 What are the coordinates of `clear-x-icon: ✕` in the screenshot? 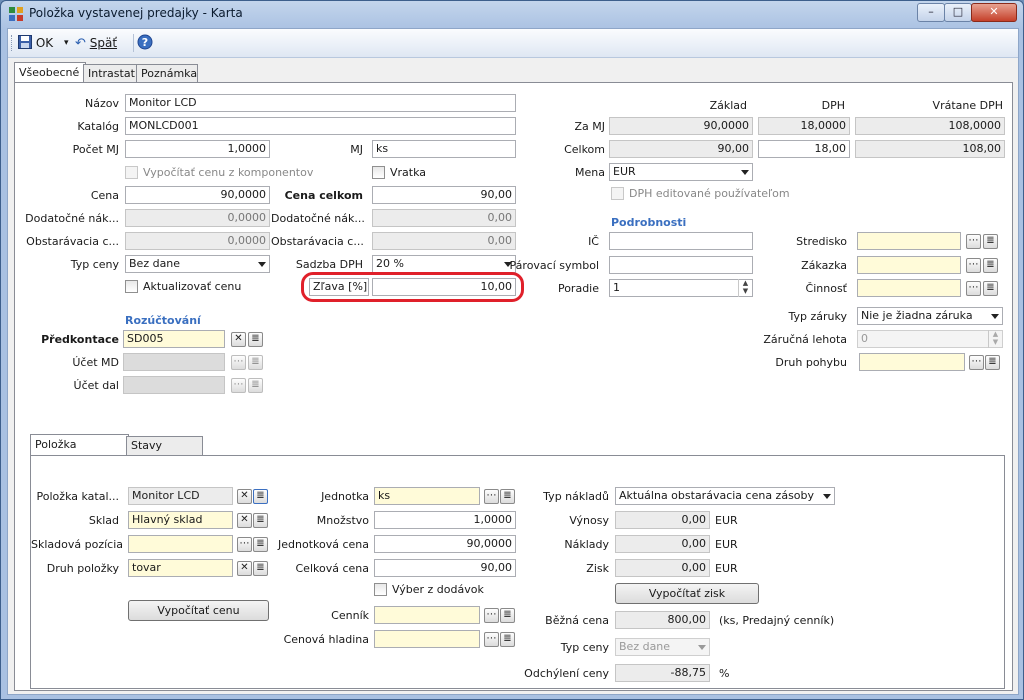 It's located at (244, 567).